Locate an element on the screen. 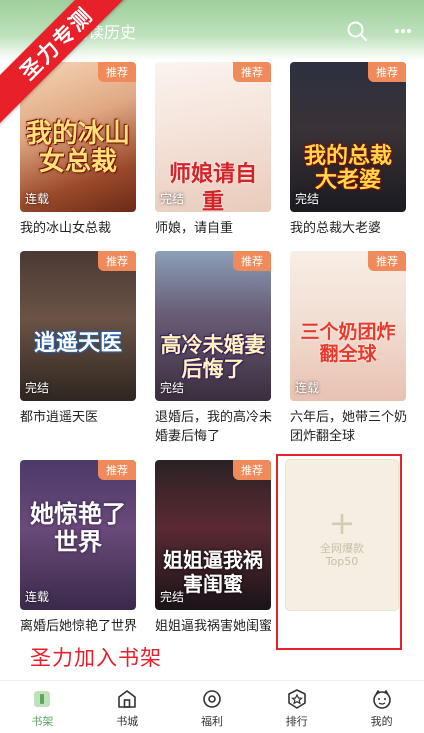  tab-ranking: 排行 is located at coordinates (296, 707).